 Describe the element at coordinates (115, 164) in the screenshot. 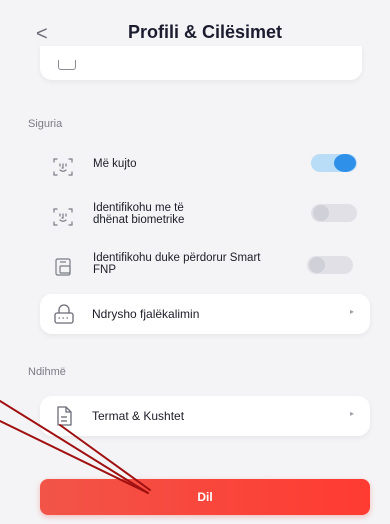

I see `remember-me-label: Më kujto` at that location.